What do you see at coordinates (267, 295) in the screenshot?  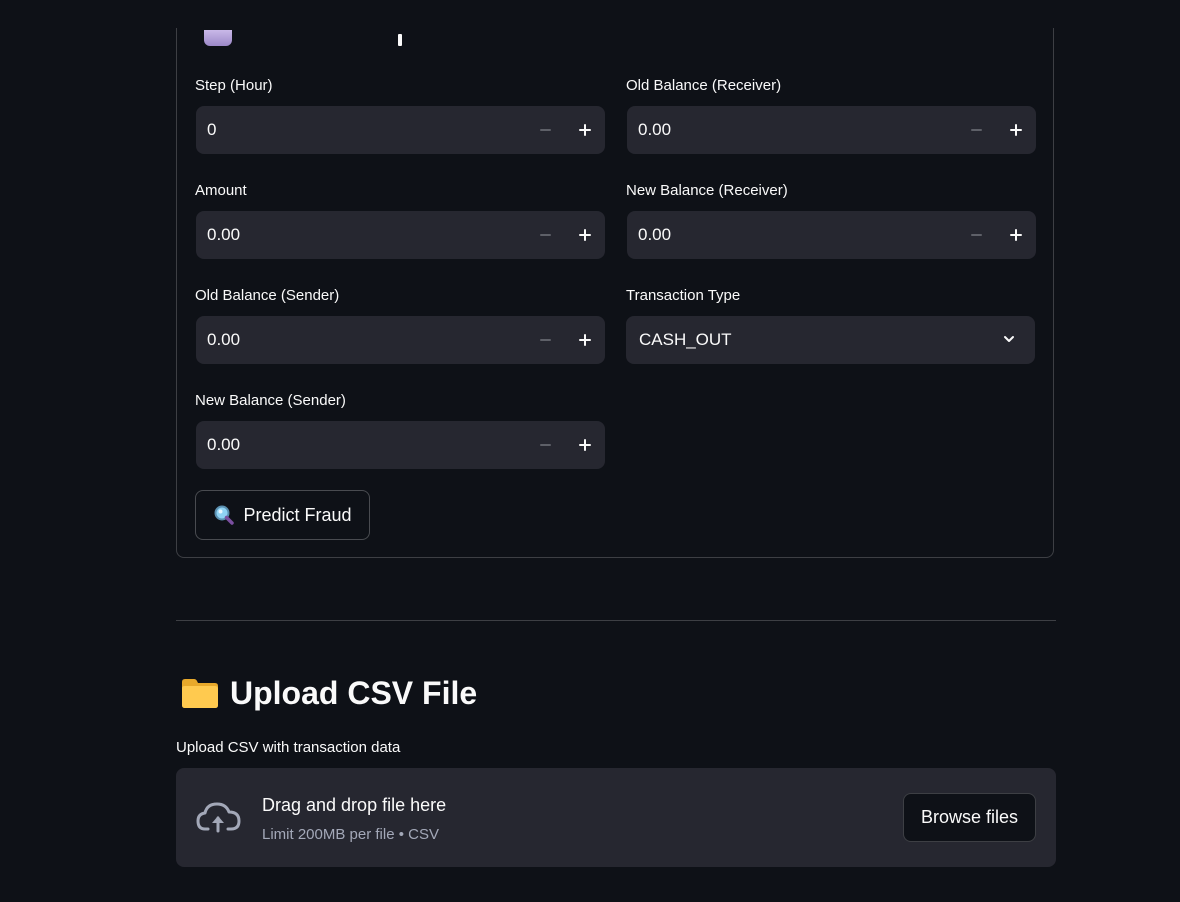 I see `old-balance-sender-label: Old Balance (Sender)` at bounding box center [267, 295].